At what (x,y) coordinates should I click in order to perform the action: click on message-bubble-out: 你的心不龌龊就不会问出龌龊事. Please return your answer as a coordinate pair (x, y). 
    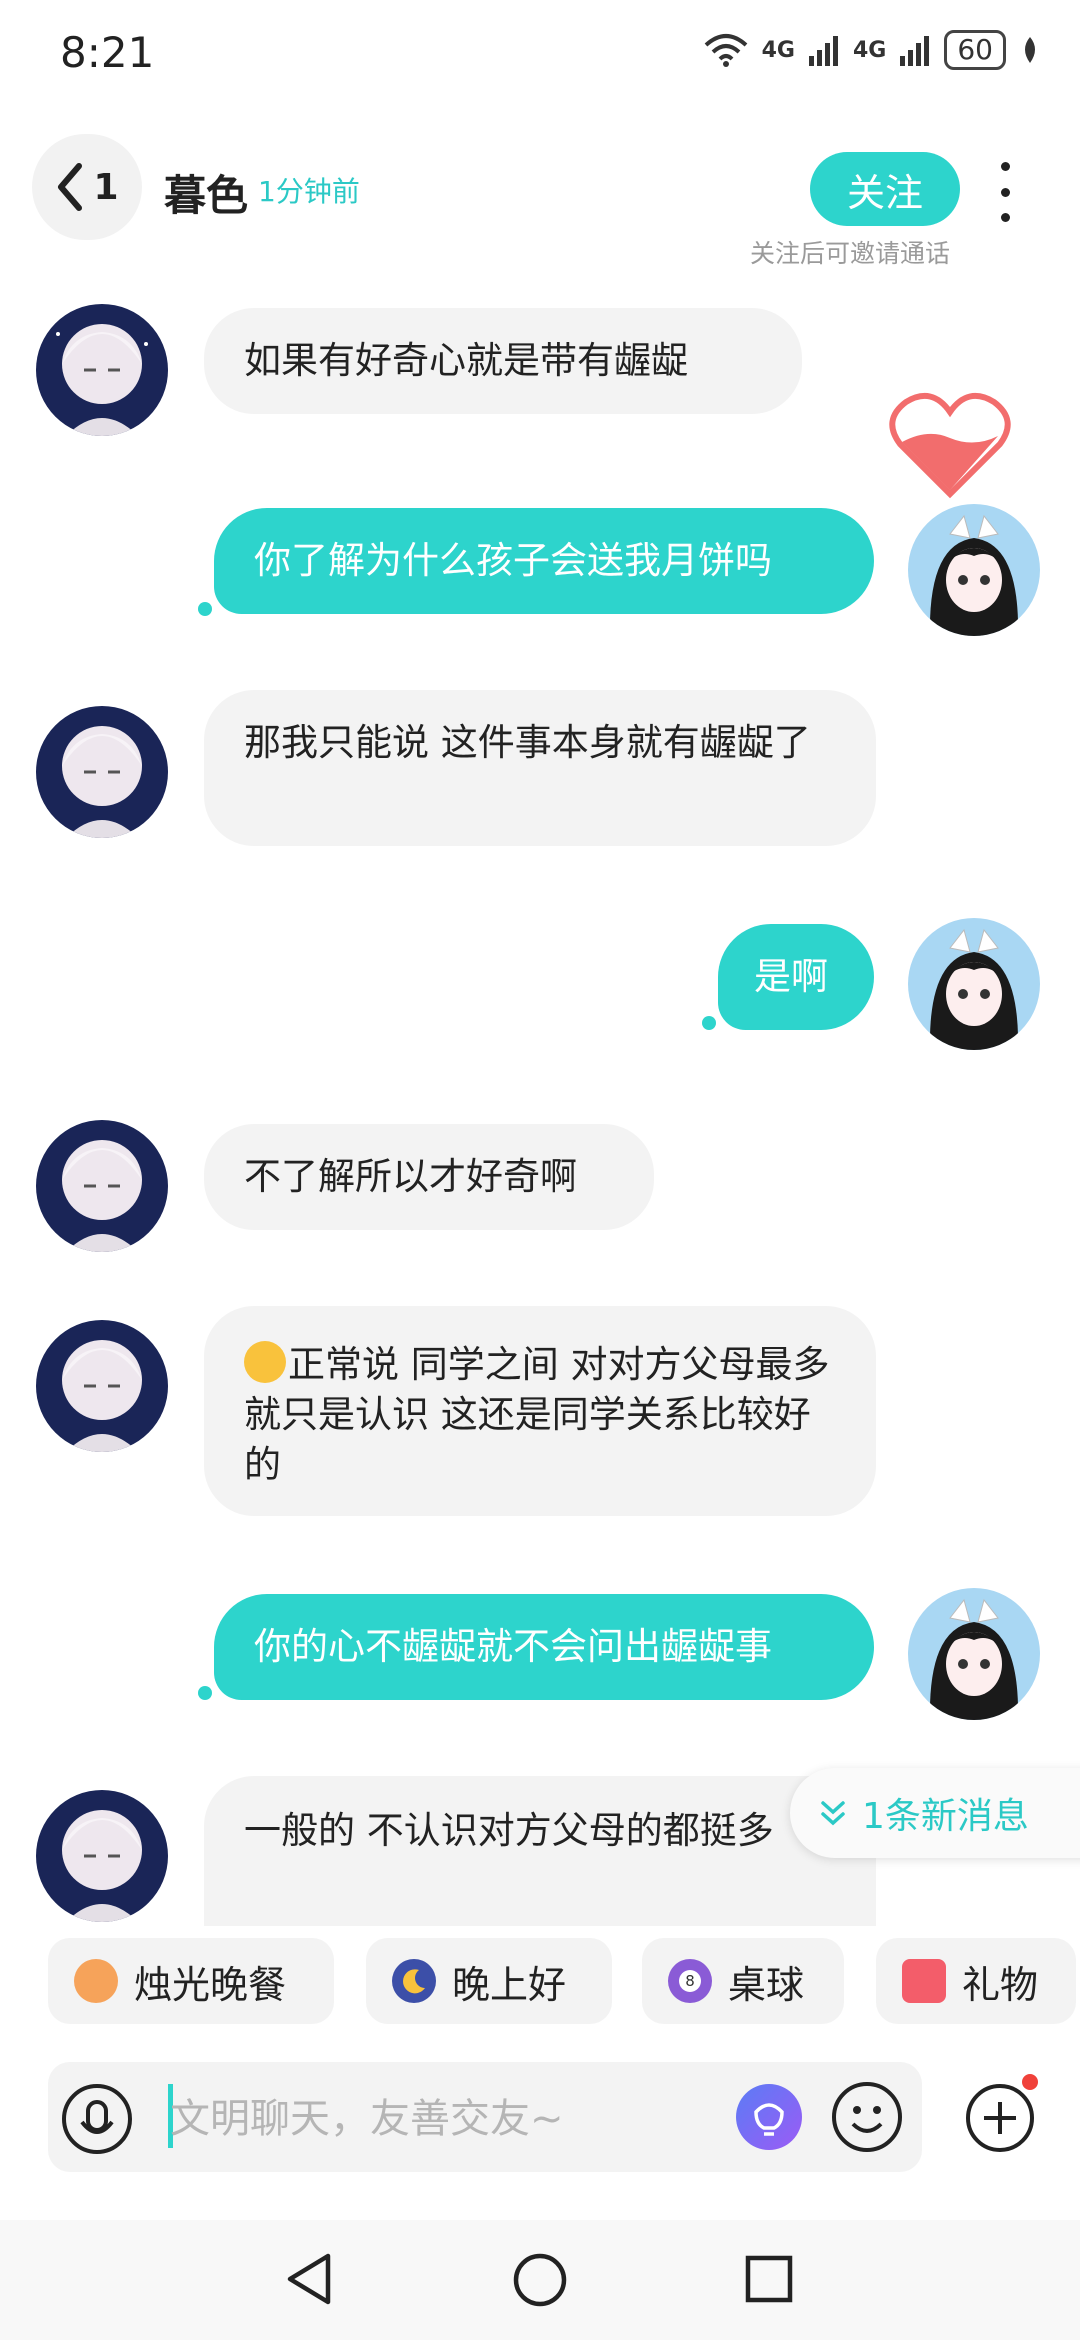
    Looking at the image, I should click on (544, 1647).